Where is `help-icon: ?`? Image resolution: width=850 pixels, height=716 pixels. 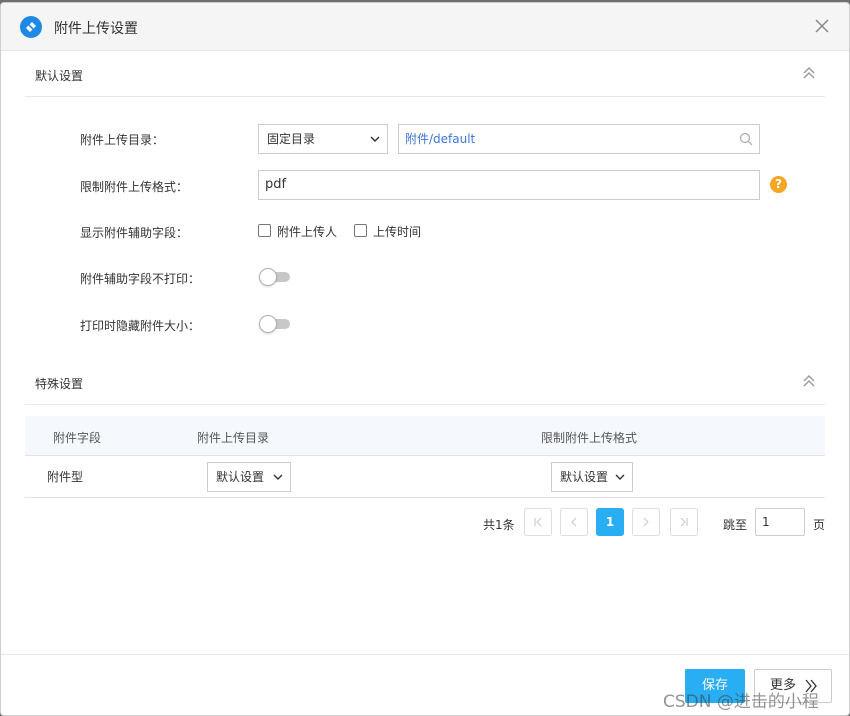 help-icon: ? is located at coordinates (778, 184).